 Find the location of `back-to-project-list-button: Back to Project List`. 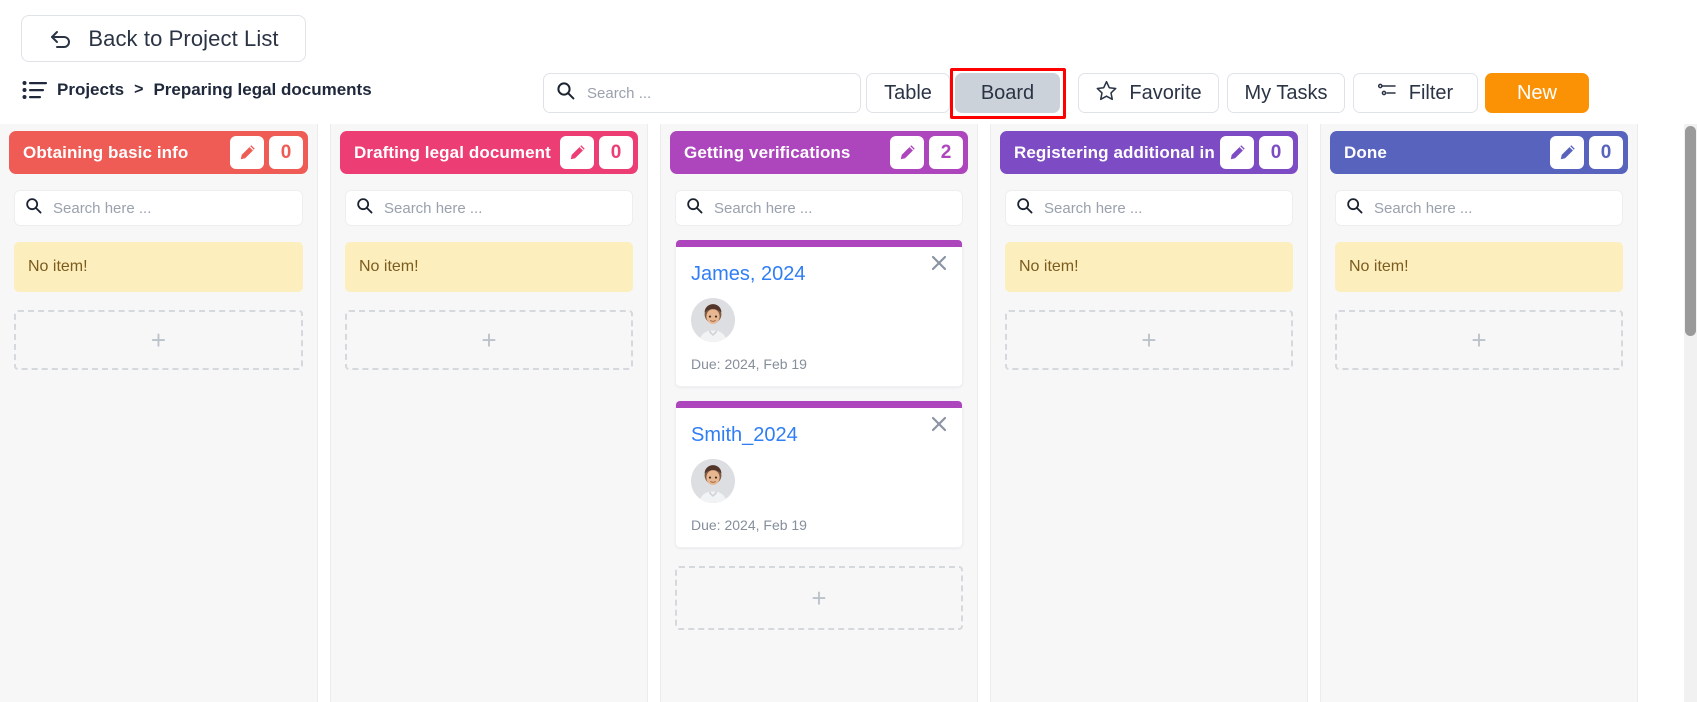

back-to-project-list-button: Back to Project List is located at coordinates (163, 38).